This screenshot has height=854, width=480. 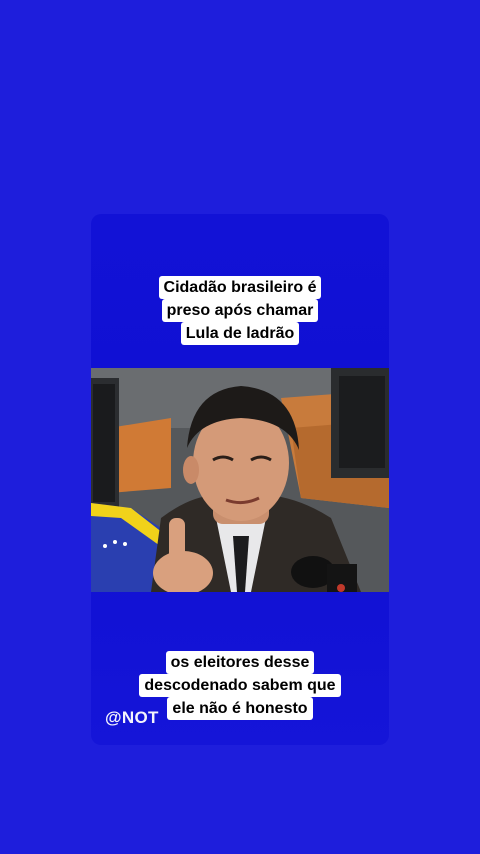 I want to click on headline-line-1: Cidadão brasileiro é, so click(x=240, y=287).